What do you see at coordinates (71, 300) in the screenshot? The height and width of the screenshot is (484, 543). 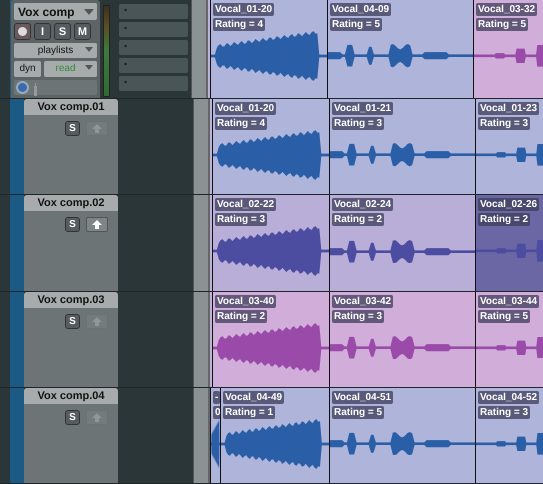 I see `playlist-name: Vox comp.03` at bounding box center [71, 300].